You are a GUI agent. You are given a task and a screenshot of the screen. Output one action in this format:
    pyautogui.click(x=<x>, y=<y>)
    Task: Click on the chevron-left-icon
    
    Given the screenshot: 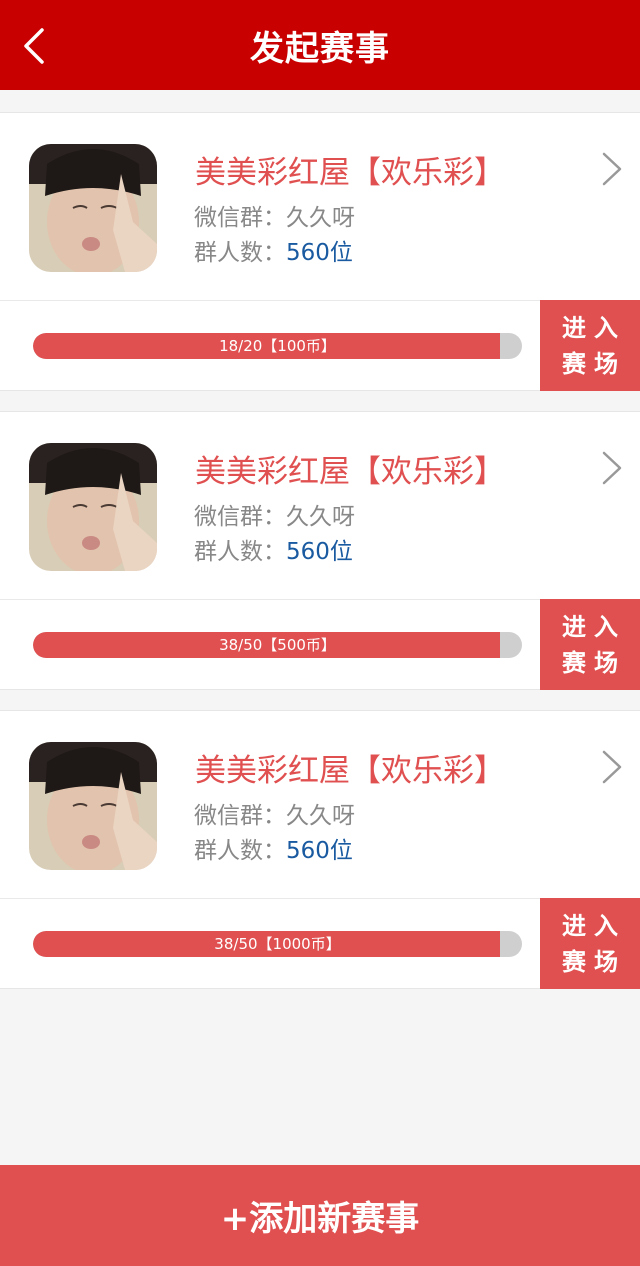 What is the action you would take?
    pyautogui.click(x=33, y=46)
    